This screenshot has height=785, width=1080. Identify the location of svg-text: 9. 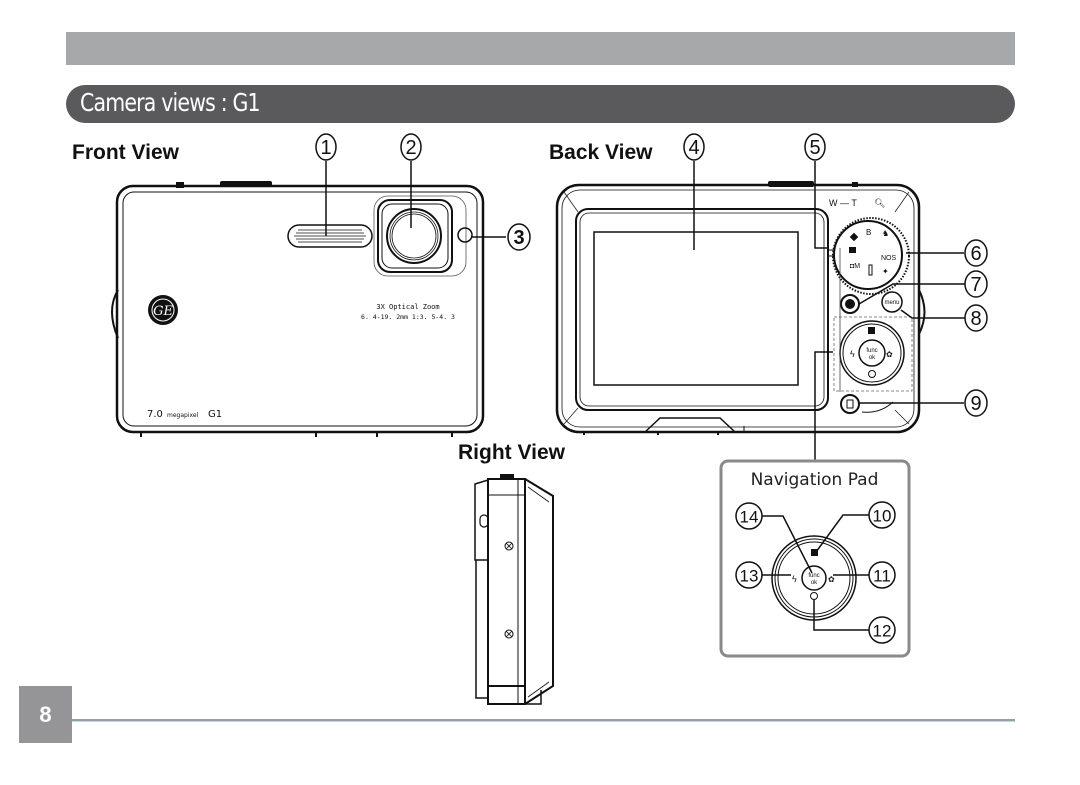
(975, 404).